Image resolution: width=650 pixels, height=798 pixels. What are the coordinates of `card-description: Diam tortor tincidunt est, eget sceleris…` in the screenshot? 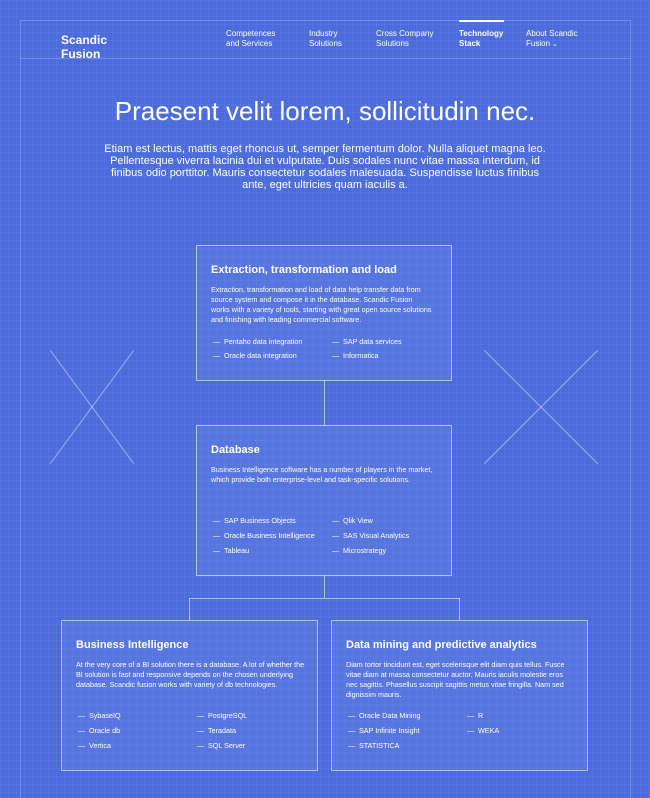 It's located at (455, 679).